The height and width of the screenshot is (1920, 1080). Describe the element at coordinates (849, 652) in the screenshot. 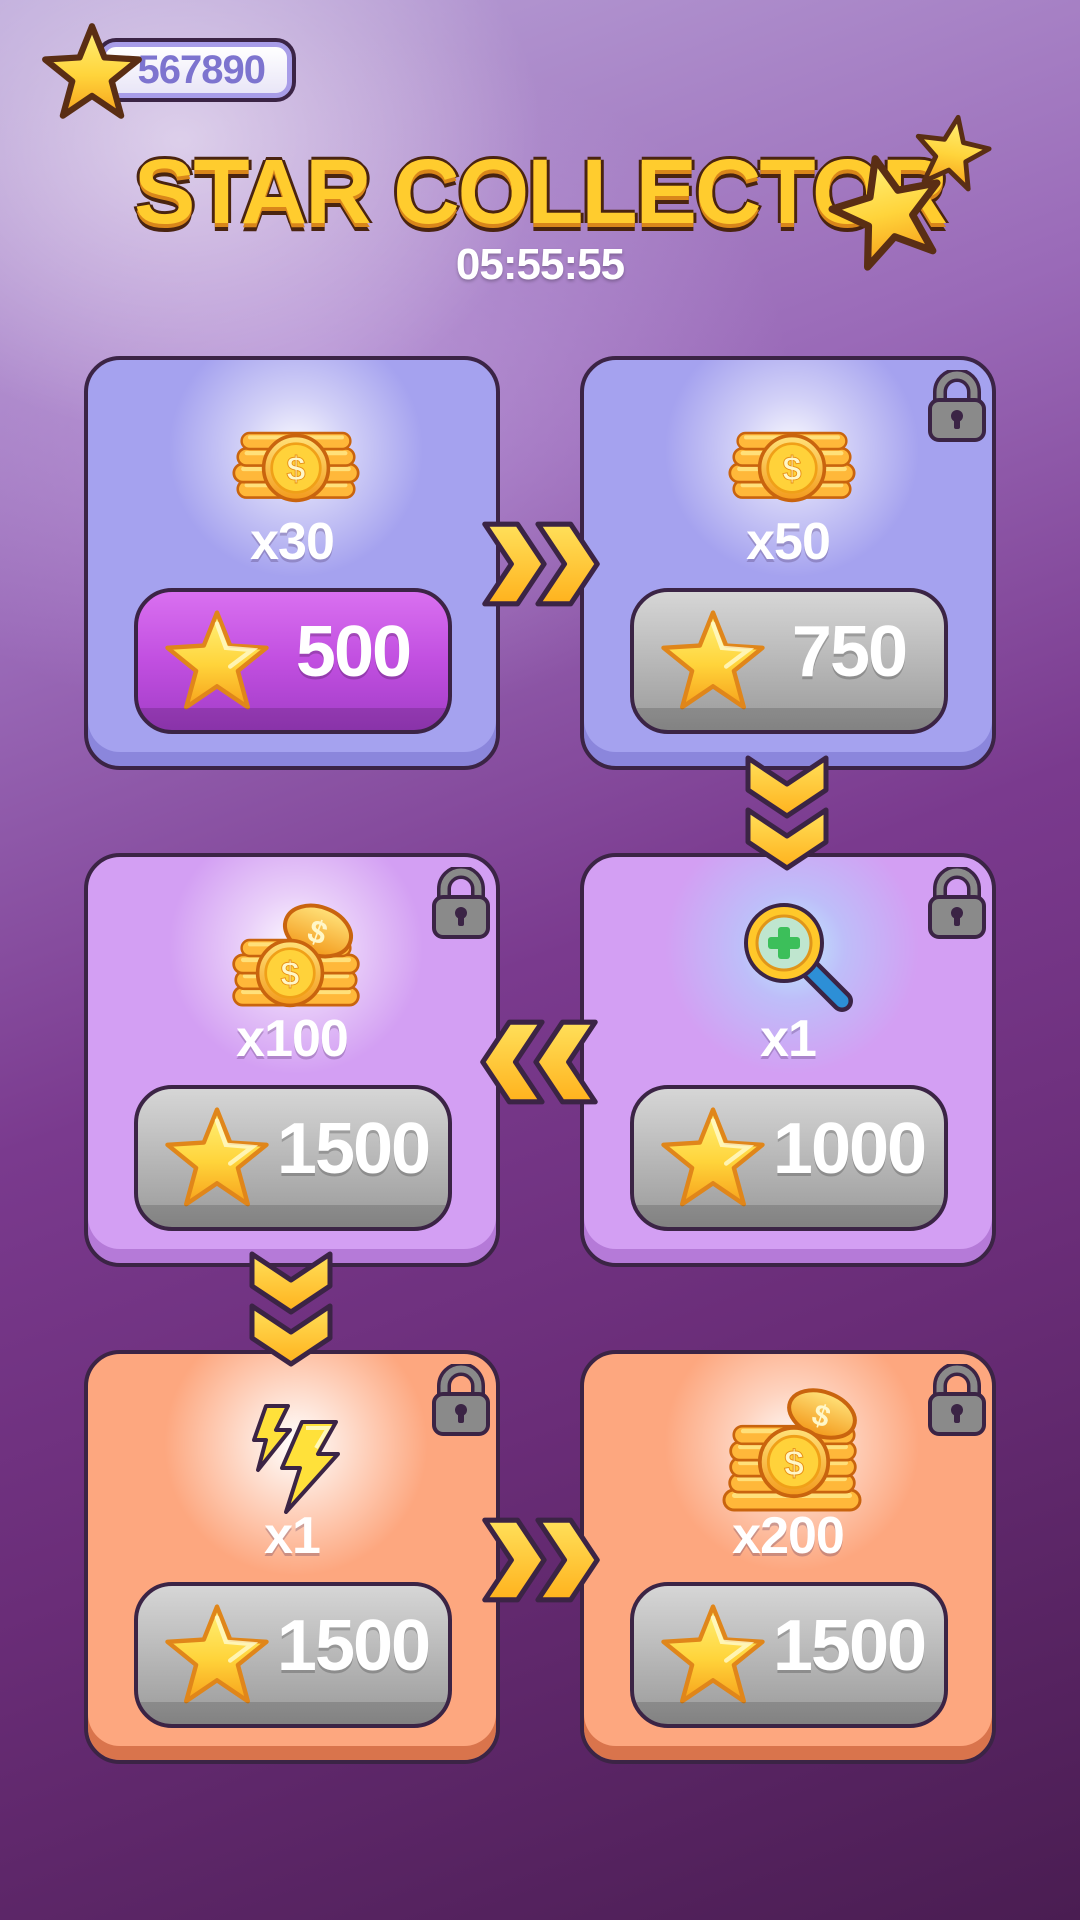

I see `price-label: 750` at that location.